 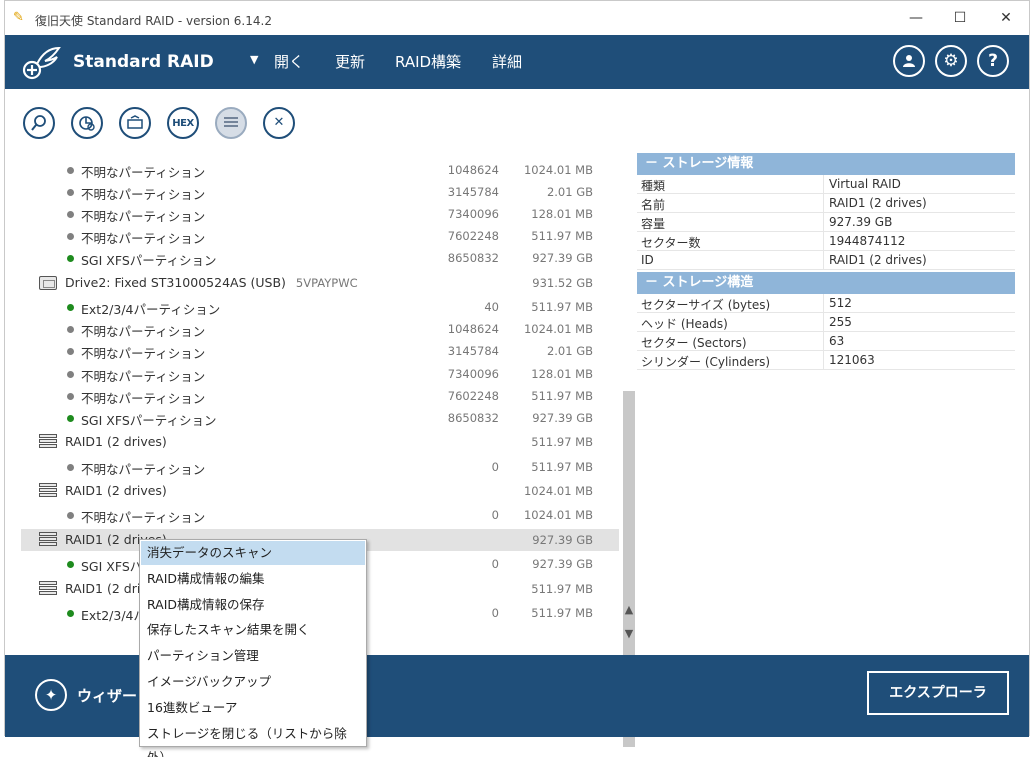 I want to click on info-key: 名前, so click(x=653, y=205).